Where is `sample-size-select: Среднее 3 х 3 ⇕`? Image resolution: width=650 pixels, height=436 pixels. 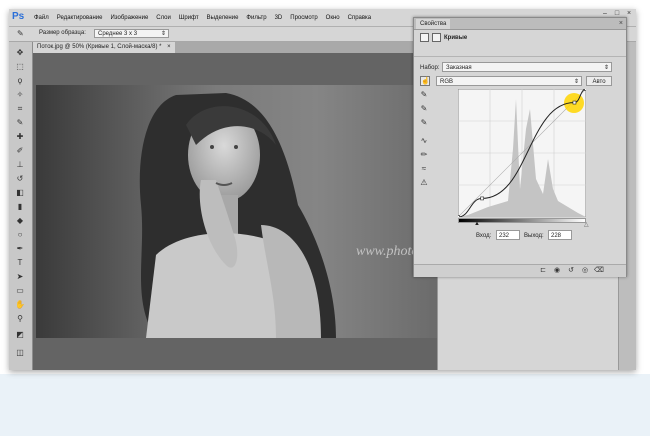
sample-size-select: Среднее 3 х 3 ⇕ is located at coordinates (131, 33).